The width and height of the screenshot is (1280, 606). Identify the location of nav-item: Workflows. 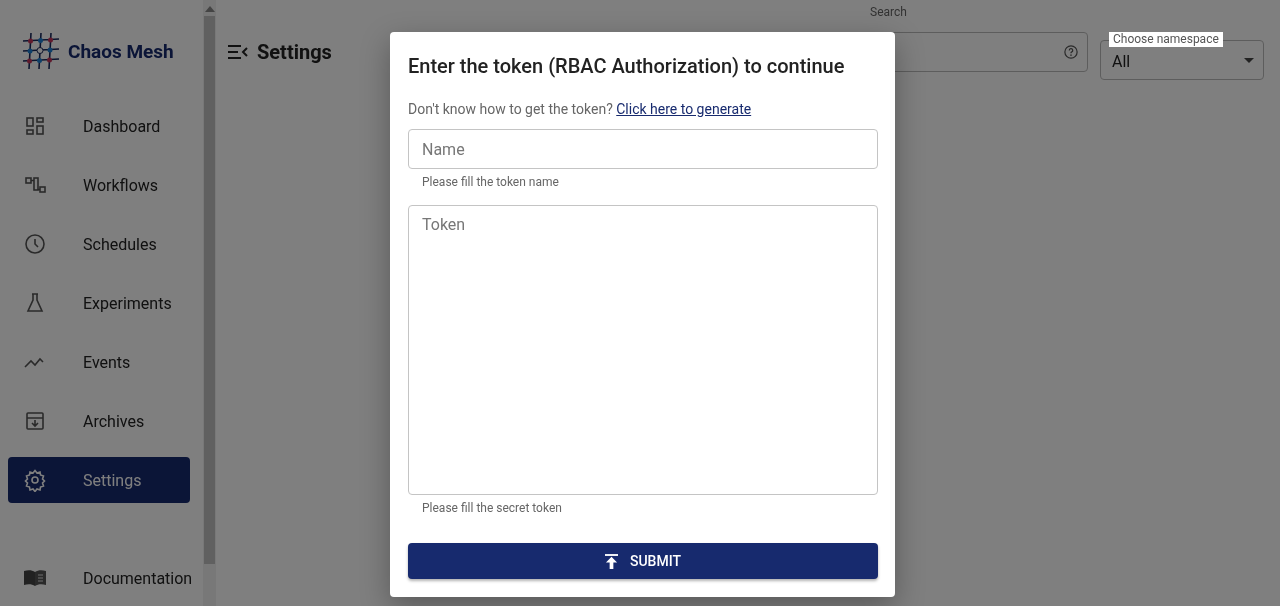
(99, 185).